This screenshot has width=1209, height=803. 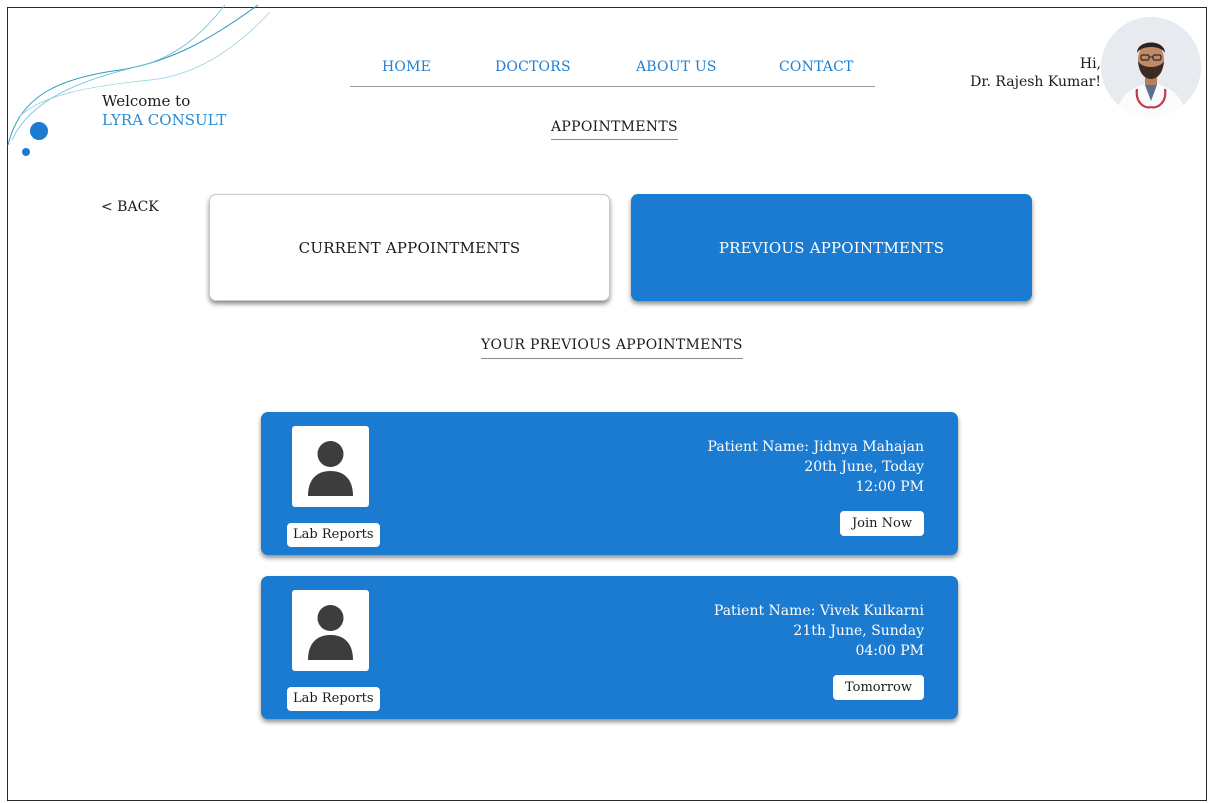 I want to click on top-nav: HOME DOCTORS ABOUT US CONTACT, so click(x=612, y=72).